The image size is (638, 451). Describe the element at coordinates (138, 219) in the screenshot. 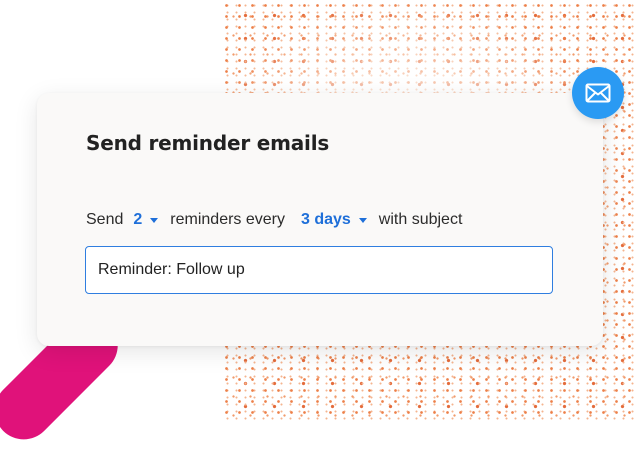

I see `reminder-count-value: 2` at that location.